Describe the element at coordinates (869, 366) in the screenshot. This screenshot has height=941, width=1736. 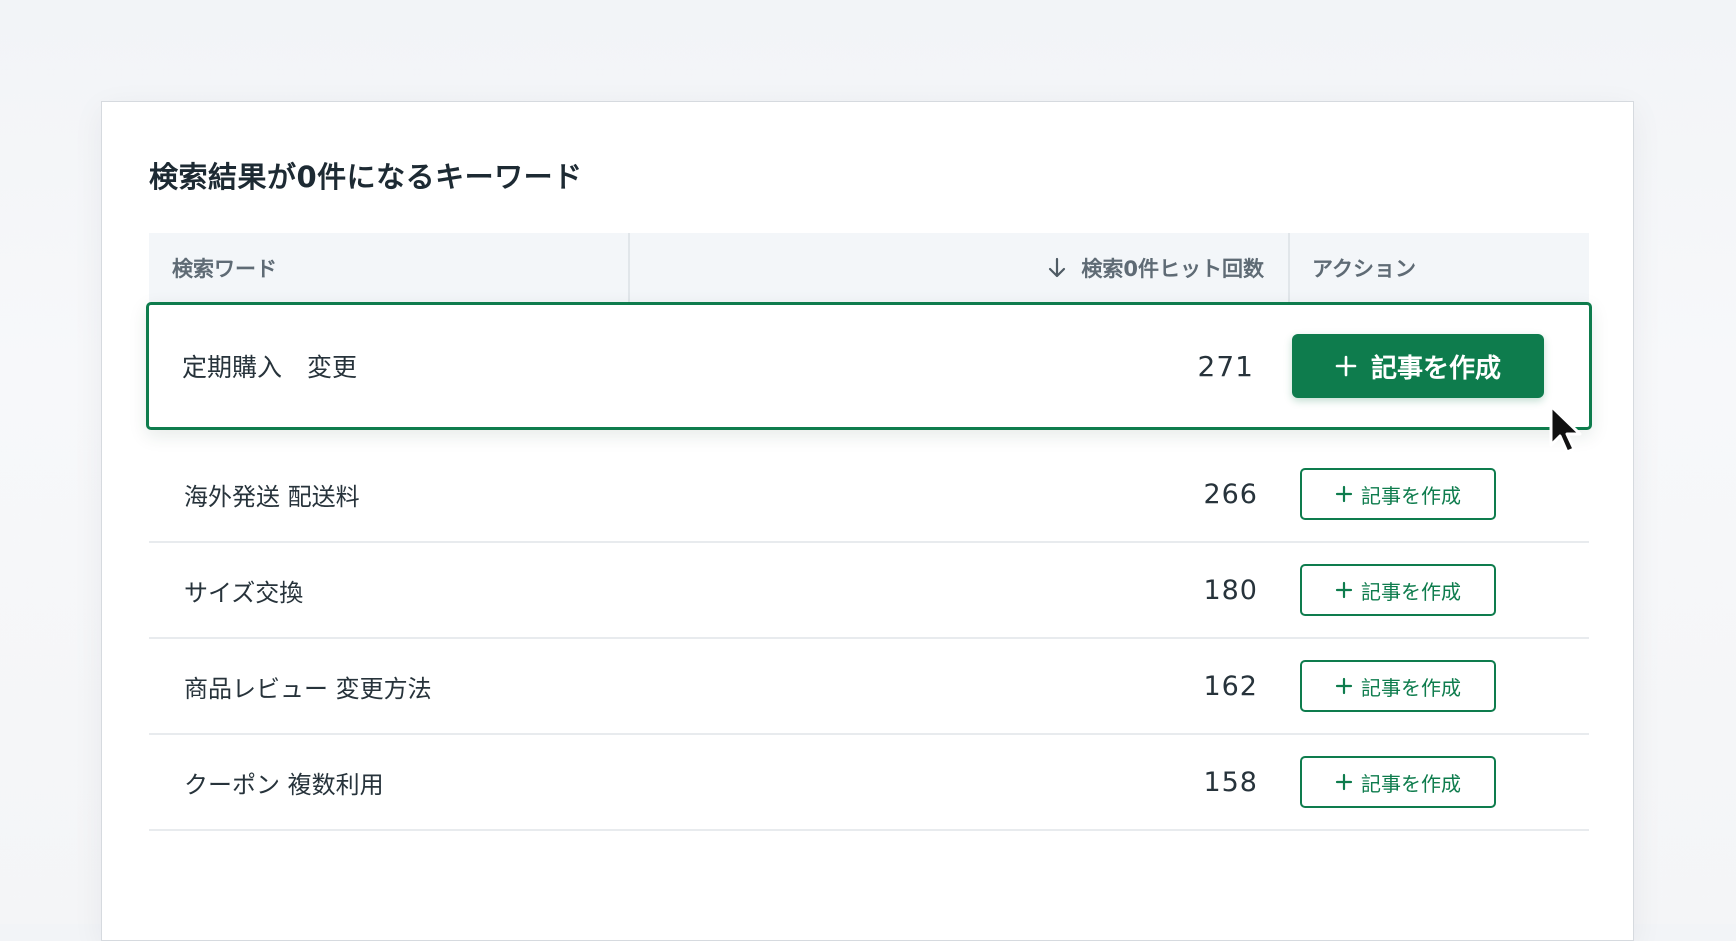
I see `table-row-highlighted: 定期購入 変更 271 記事を作成` at that location.